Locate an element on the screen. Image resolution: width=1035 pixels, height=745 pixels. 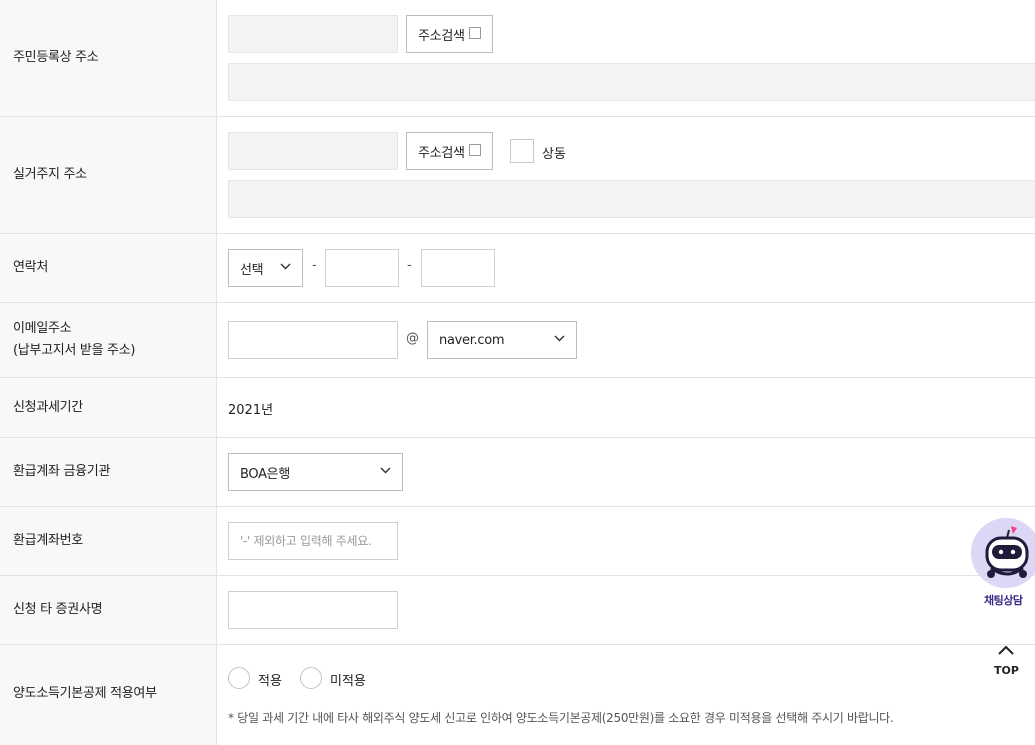
email-domain-select: naver.com is located at coordinates (502, 340).